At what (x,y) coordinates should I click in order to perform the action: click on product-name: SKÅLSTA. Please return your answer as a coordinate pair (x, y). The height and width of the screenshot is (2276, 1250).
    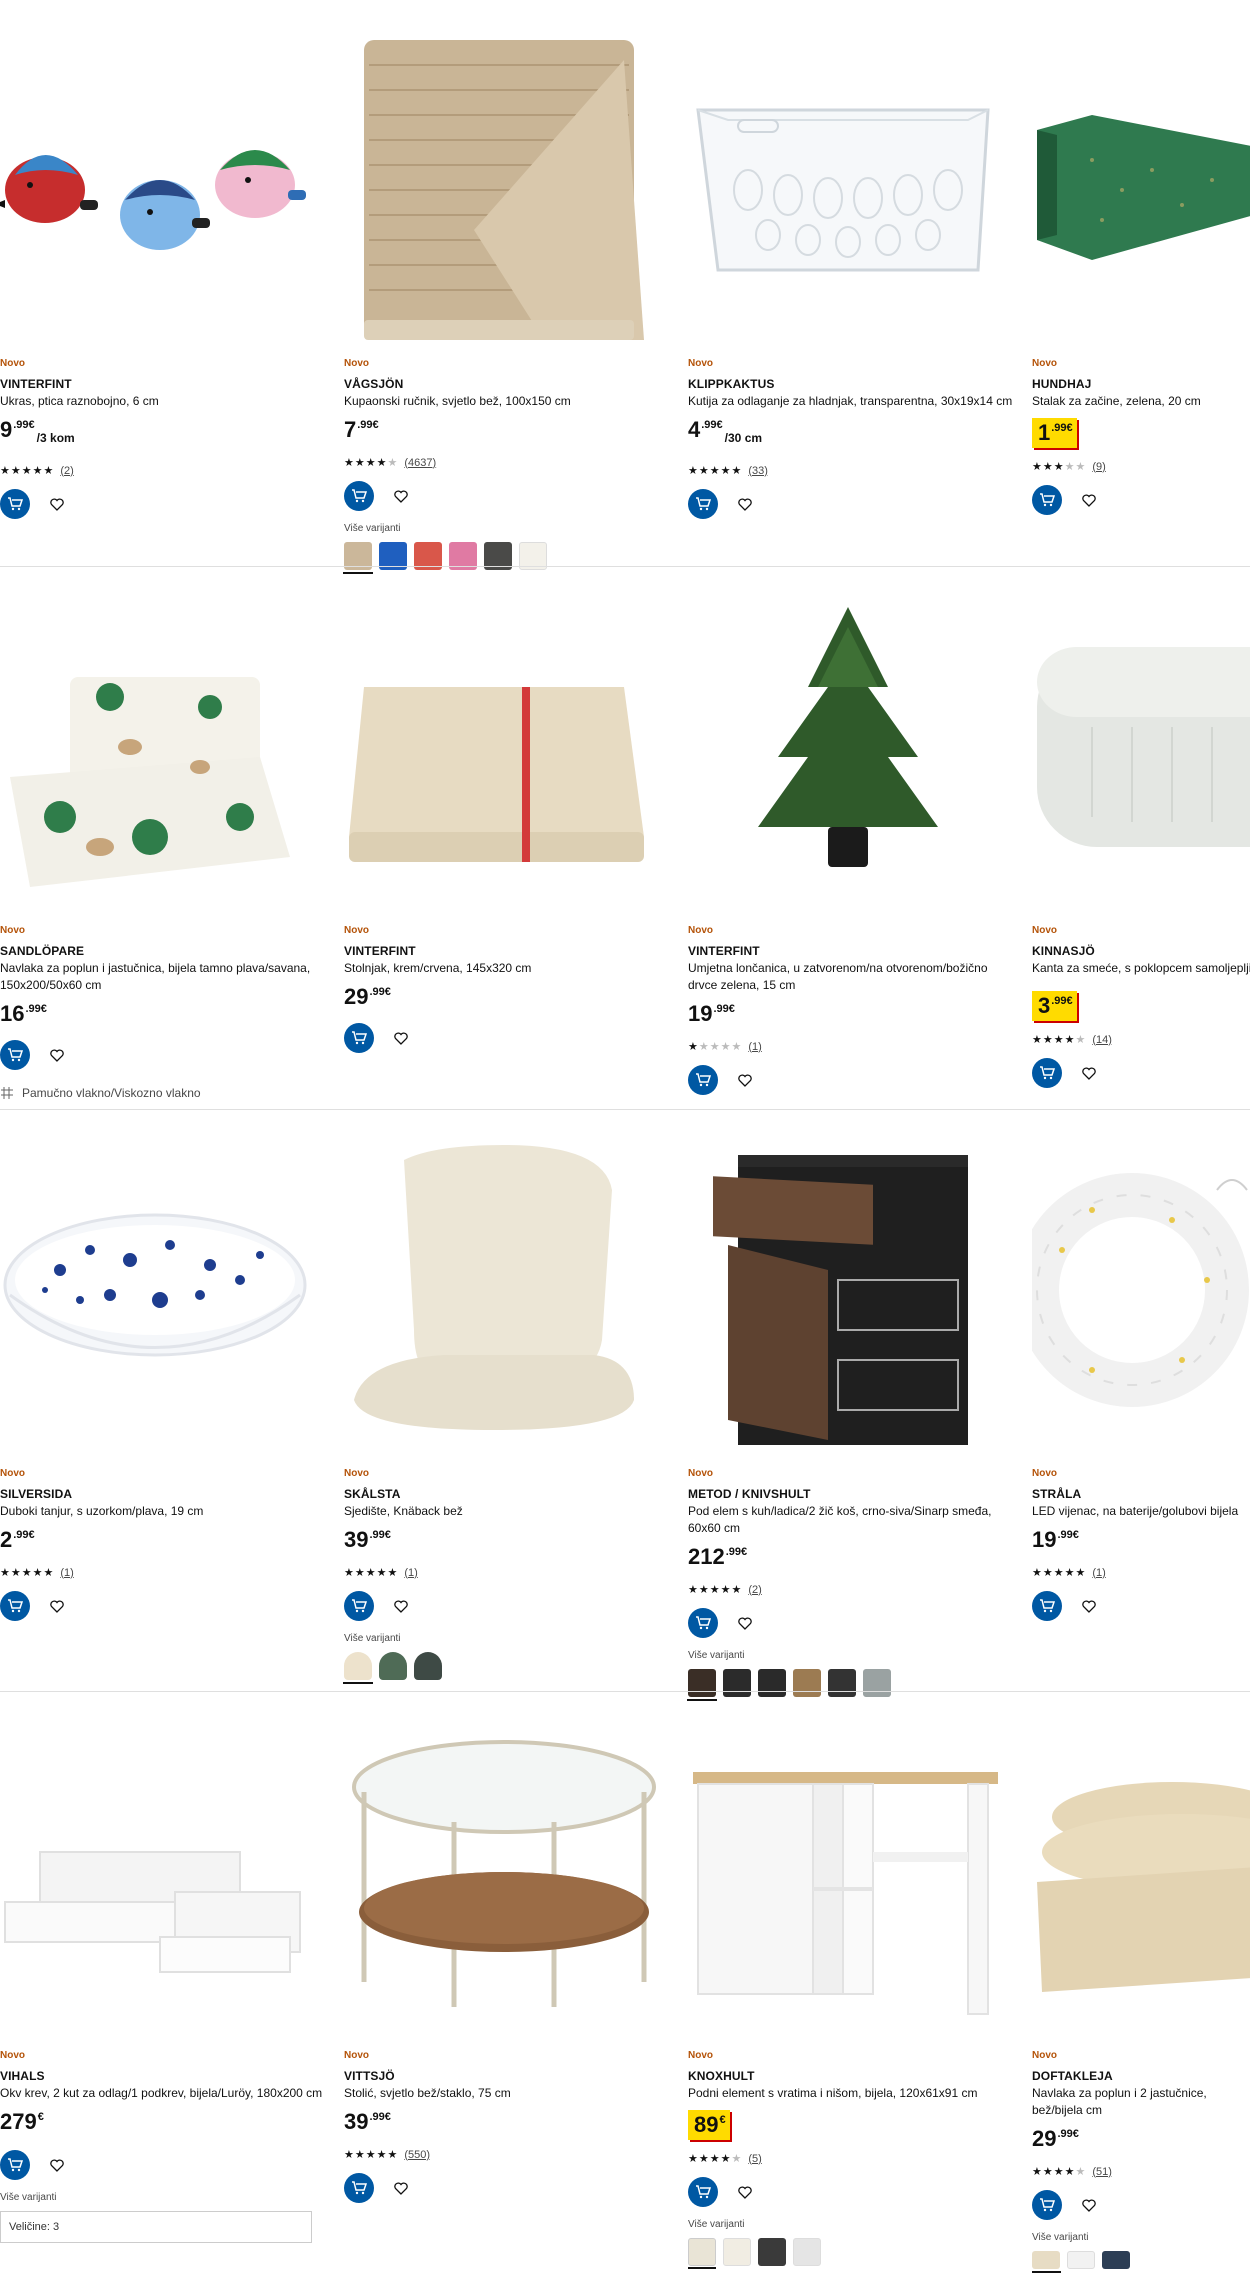
    Looking at the image, I should click on (509, 1494).